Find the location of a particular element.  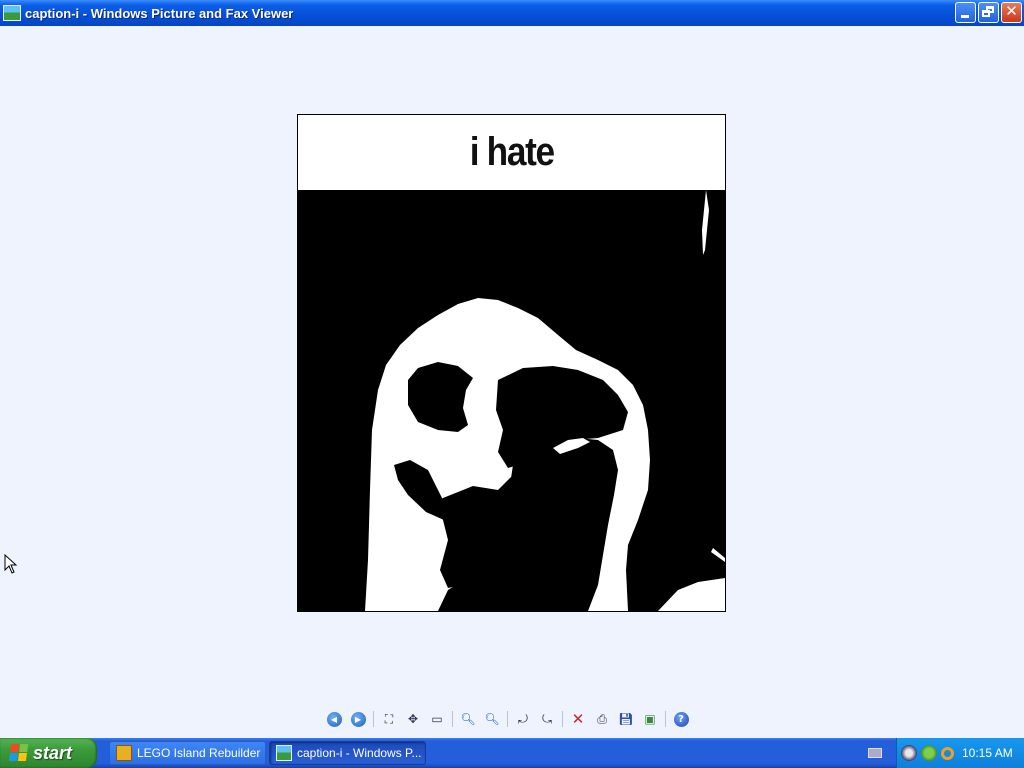

zoom-out-button: 🔍︎ is located at coordinates (492, 719).